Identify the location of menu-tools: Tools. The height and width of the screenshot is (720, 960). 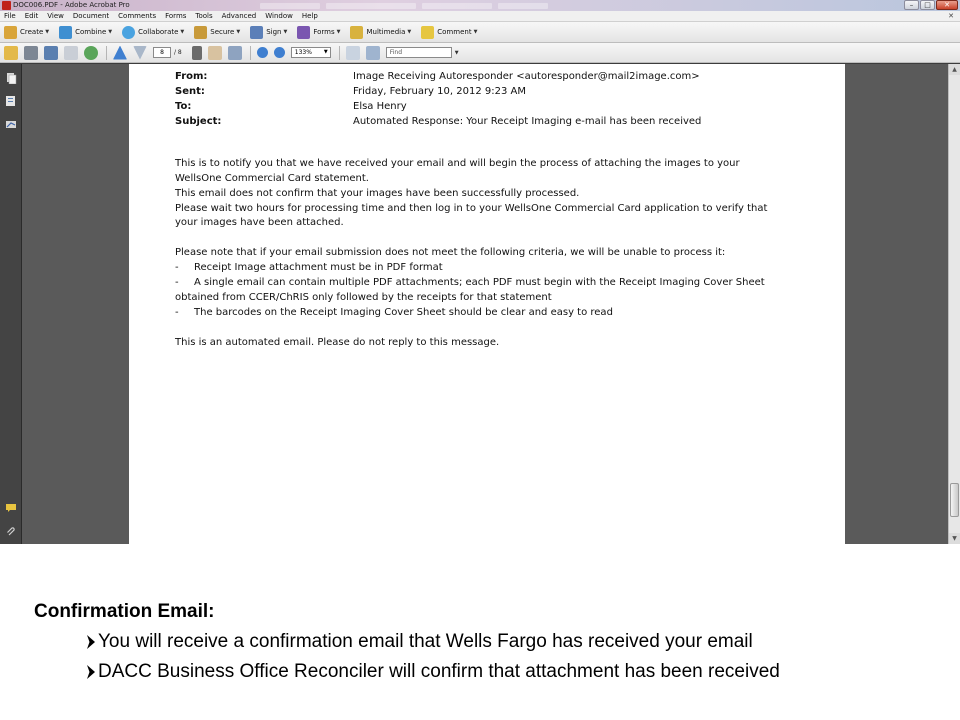
(203, 16).